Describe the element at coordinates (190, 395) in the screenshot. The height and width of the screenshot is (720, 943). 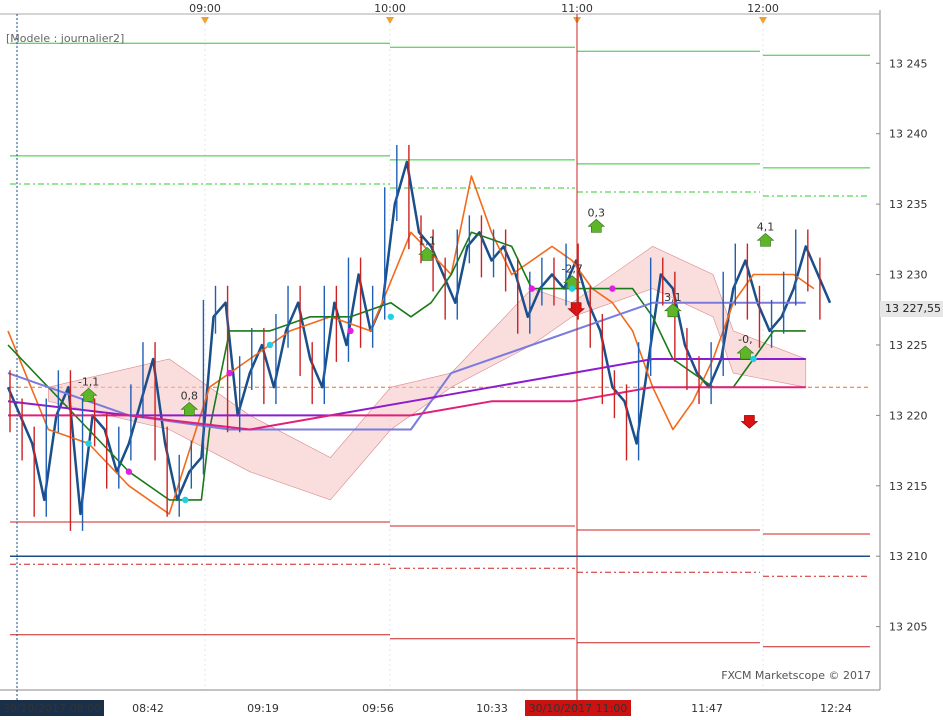
I see `signal-label: 0,8` at that location.